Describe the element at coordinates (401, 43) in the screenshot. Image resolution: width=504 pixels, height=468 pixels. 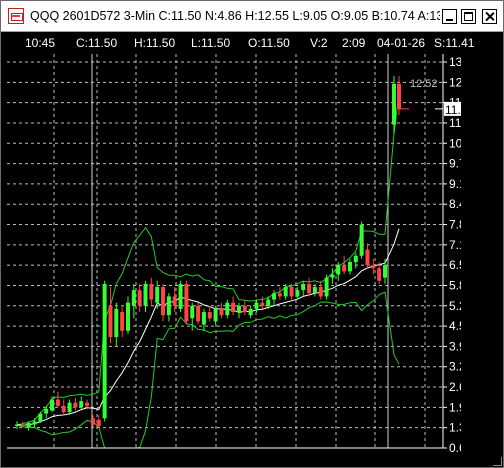
I see `status-date: 04-01-26` at that location.